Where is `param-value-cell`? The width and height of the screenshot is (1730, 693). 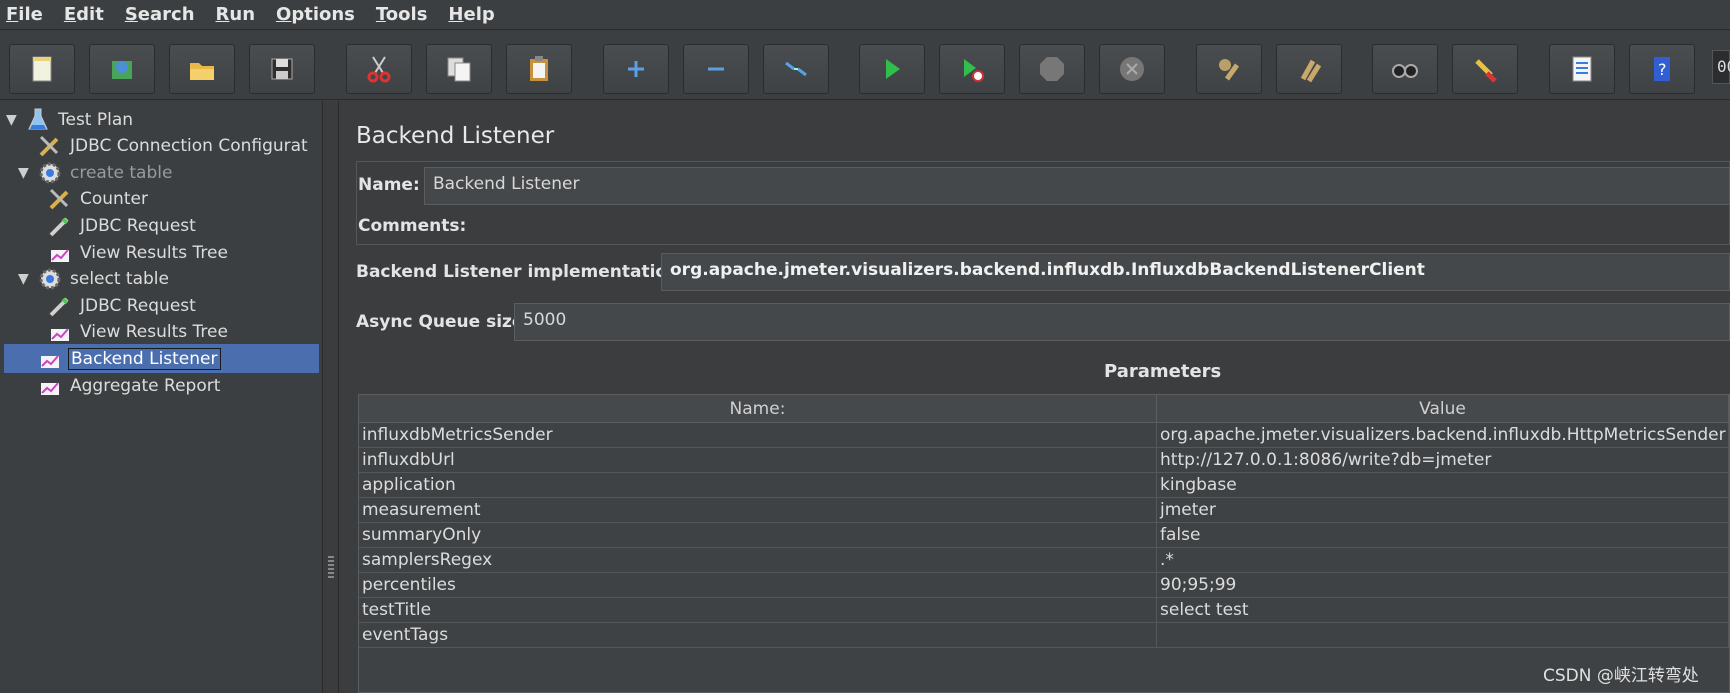
param-value-cell is located at coordinates (1443, 635).